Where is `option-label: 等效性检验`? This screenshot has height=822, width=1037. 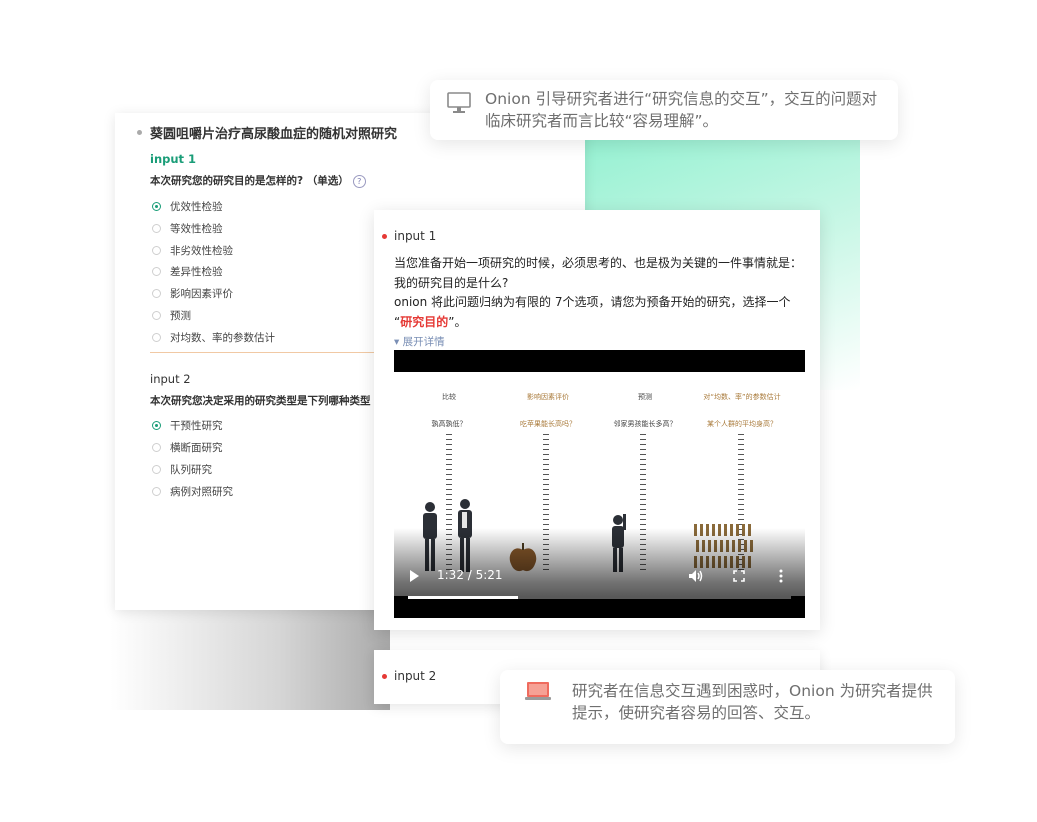
option-label: 等效性检验 is located at coordinates (196, 229).